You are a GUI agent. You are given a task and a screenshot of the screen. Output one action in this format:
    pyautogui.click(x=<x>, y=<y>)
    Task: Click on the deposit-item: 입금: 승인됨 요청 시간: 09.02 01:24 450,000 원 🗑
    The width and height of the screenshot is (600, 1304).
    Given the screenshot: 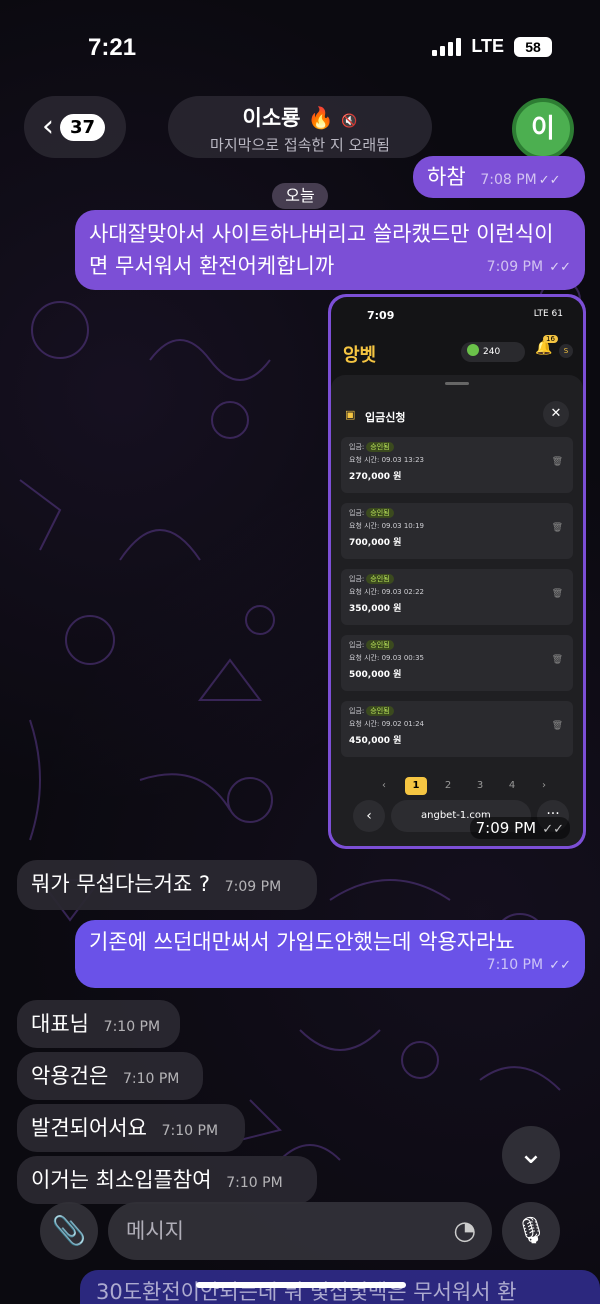 What is the action you would take?
    pyautogui.click(x=457, y=729)
    